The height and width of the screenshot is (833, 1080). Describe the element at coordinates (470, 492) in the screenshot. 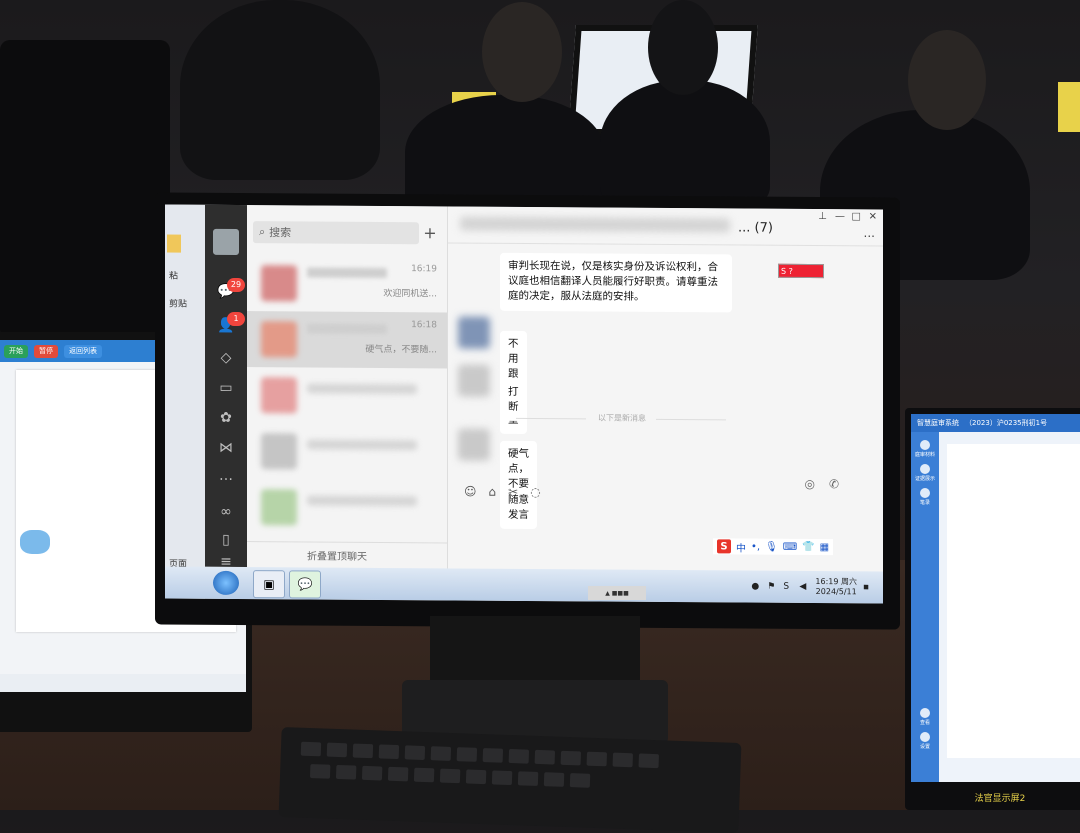

I see `emoji-icon: ☺` at that location.